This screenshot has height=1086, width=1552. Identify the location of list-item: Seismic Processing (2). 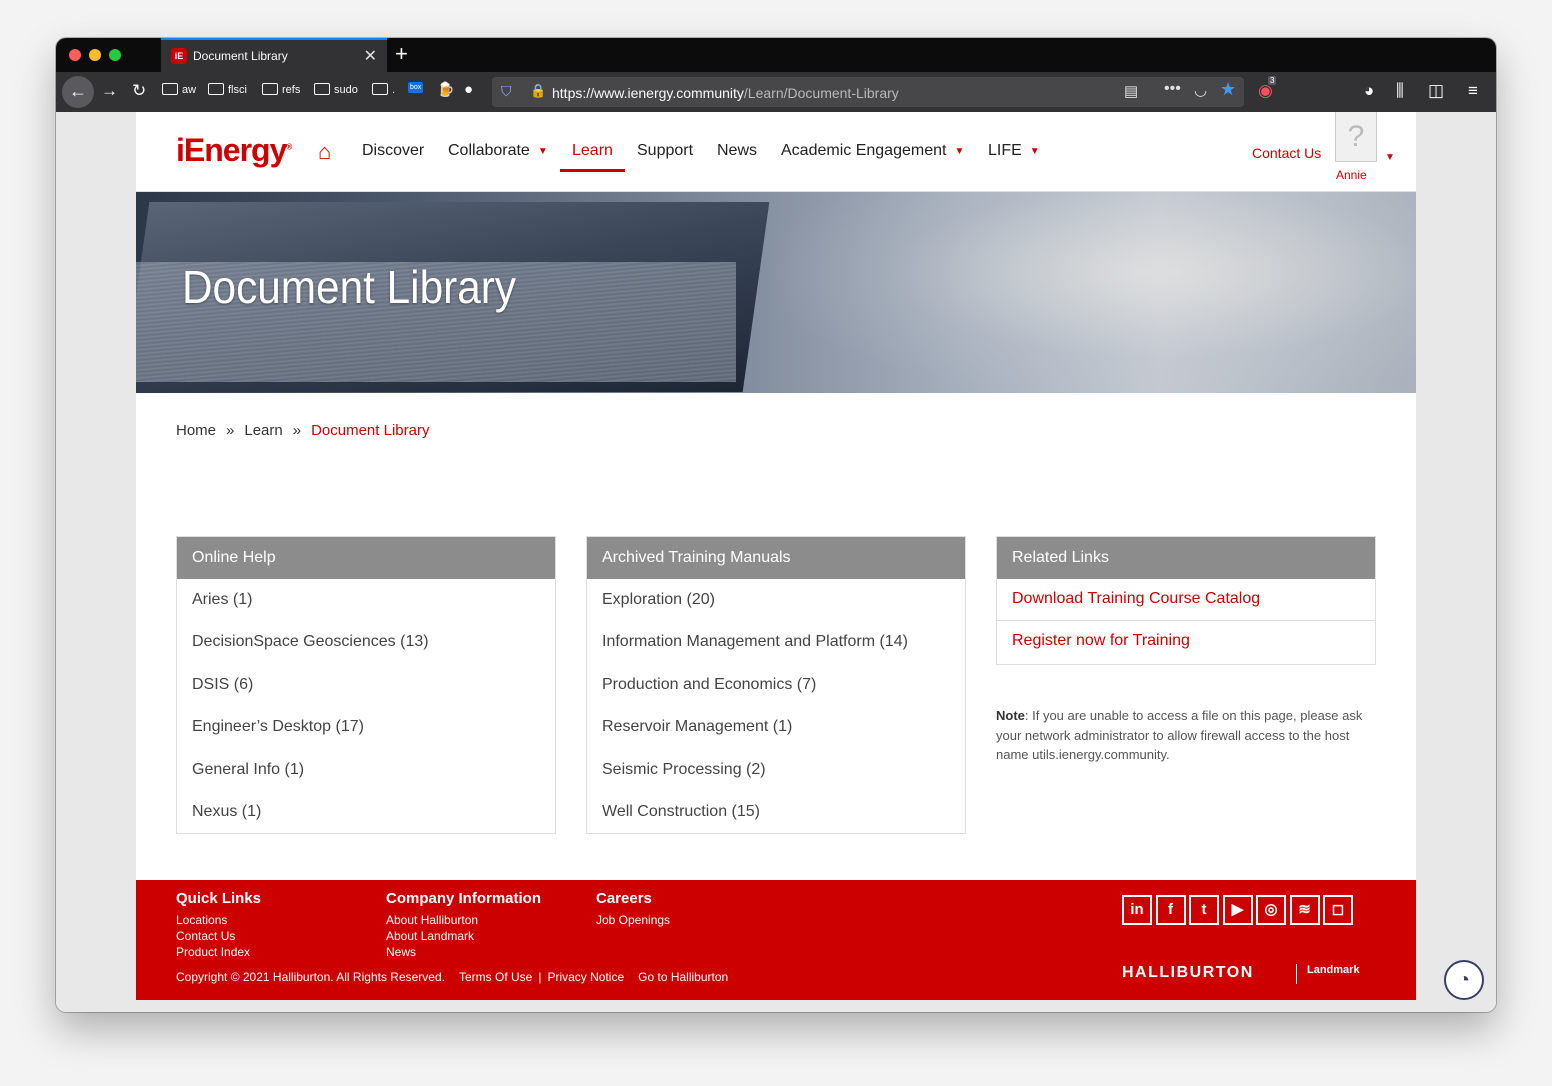
(776, 770).